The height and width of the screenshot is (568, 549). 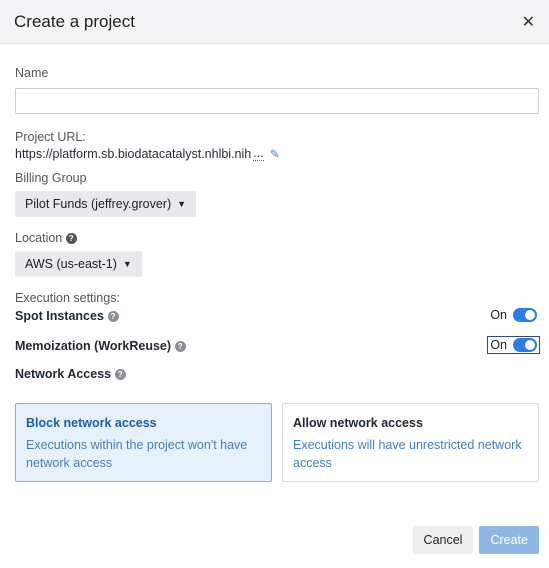 I want to click on cancel-button: Cancel, so click(x=443, y=540).